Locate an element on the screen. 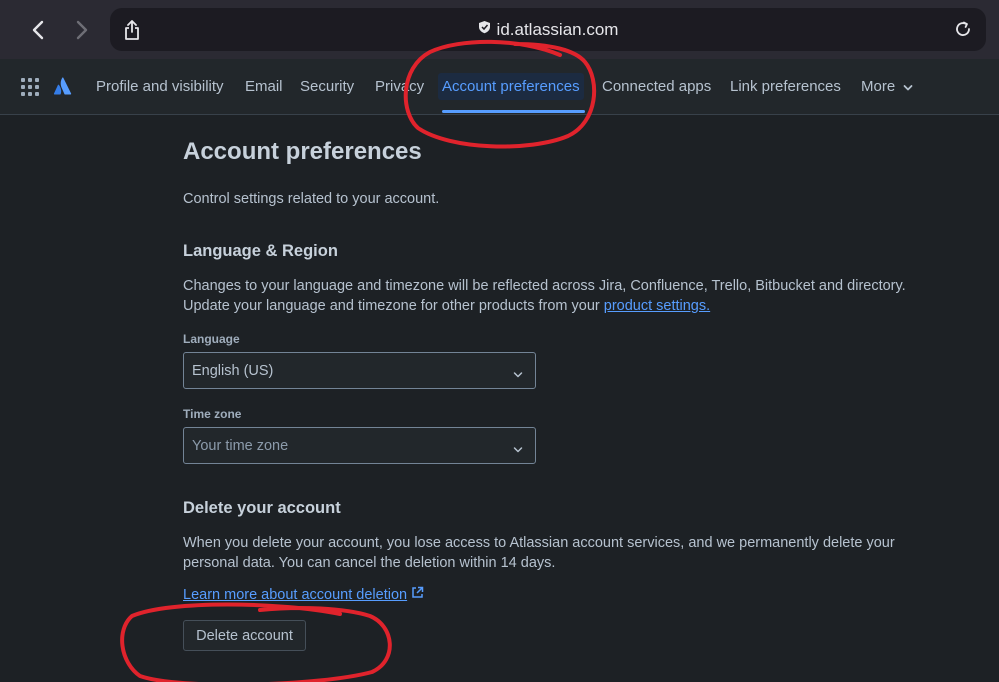  url-text: id.atlassian.com is located at coordinates (558, 30).